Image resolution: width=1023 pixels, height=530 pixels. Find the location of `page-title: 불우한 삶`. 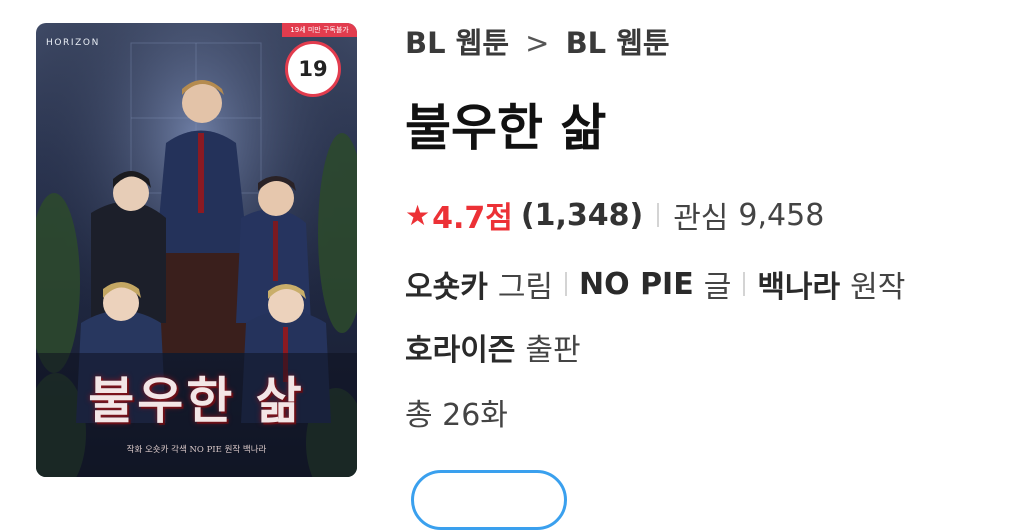

page-title: 불우한 삶 is located at coordinates (506, 128).